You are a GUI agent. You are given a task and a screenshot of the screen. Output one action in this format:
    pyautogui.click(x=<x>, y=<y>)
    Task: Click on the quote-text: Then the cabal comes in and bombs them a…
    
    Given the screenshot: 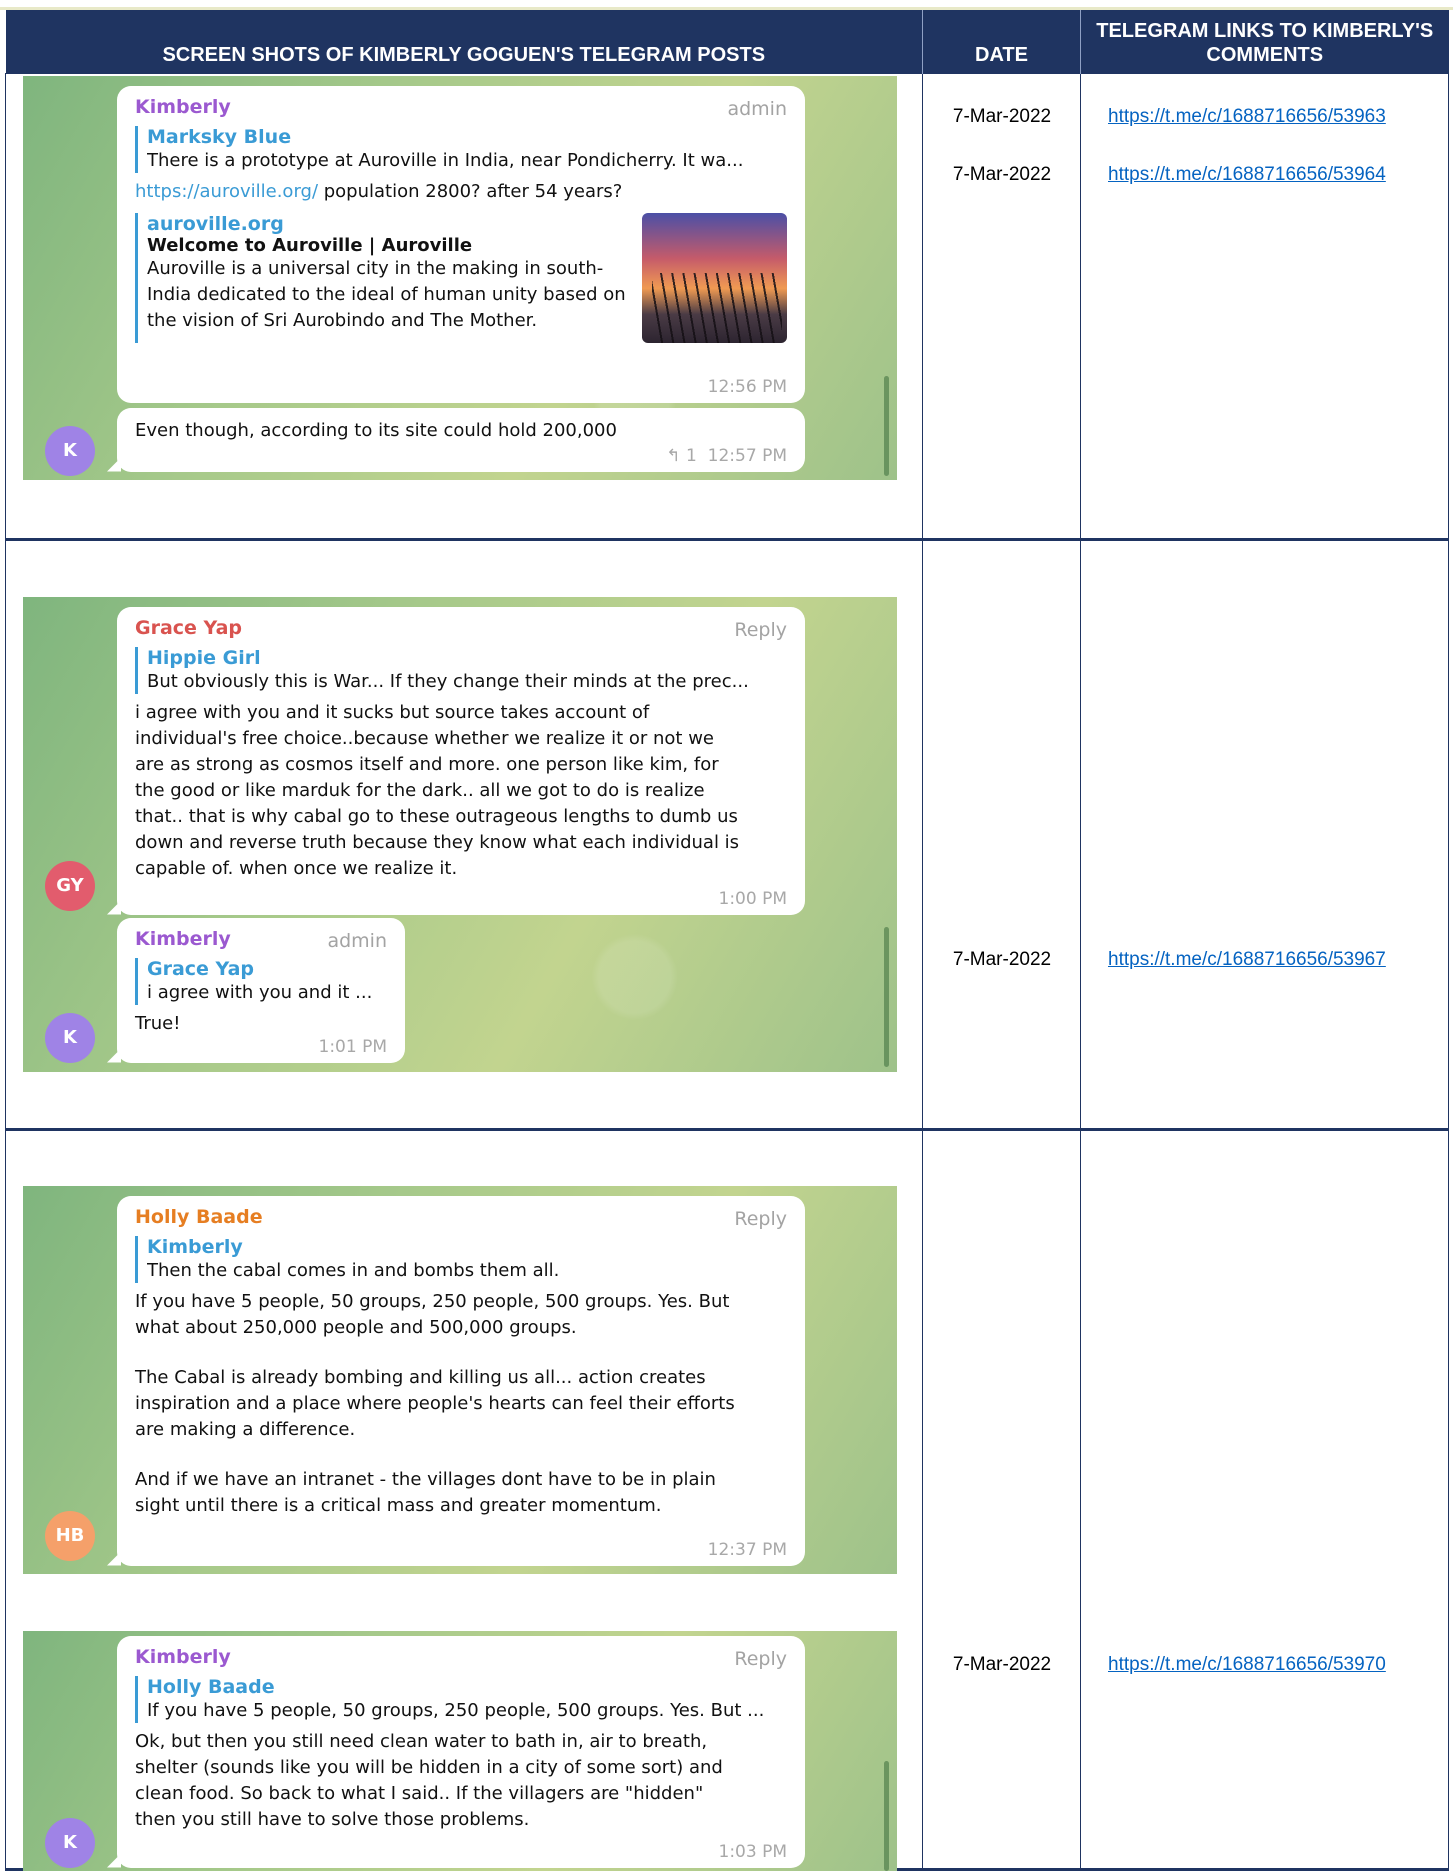 What is the action you would take?
    pyautogui.click(x=353, y=1270)
    